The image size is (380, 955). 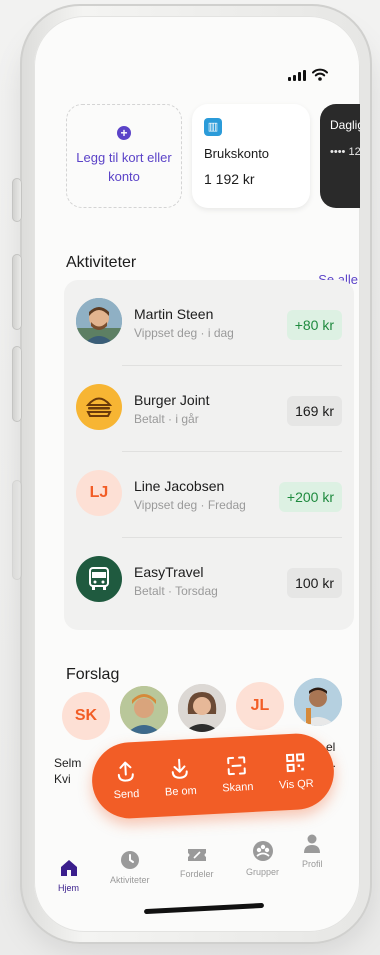 I want to click on suggestions-list: SK JL, so click(x=202, y=709).